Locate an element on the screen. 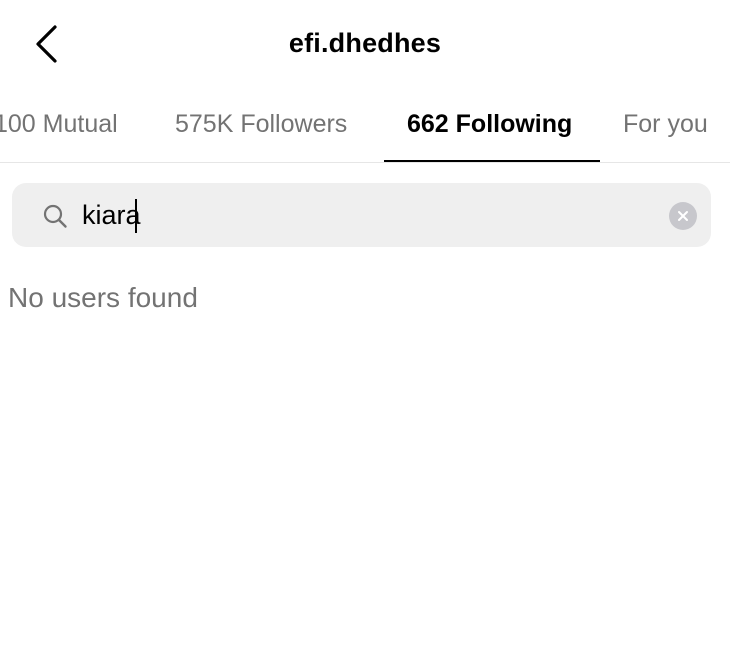  tab-mutual: 100 Mutual is located at coordinates (59, 124).